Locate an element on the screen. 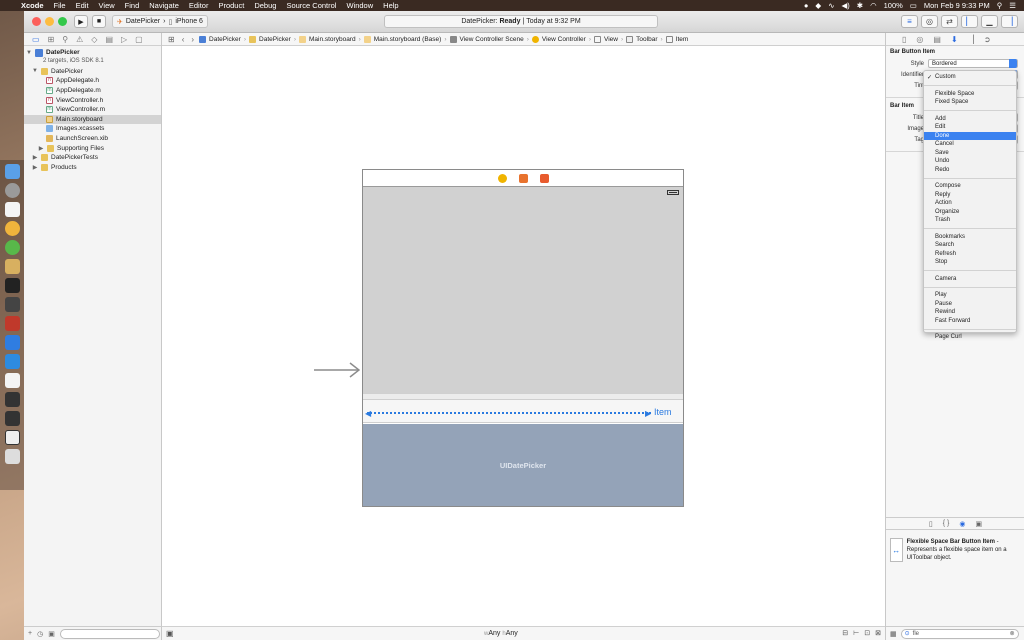 This screenshot has width=1024, height=640. initial-view-controller-arrow-icon is located at coordinates (337, 370).